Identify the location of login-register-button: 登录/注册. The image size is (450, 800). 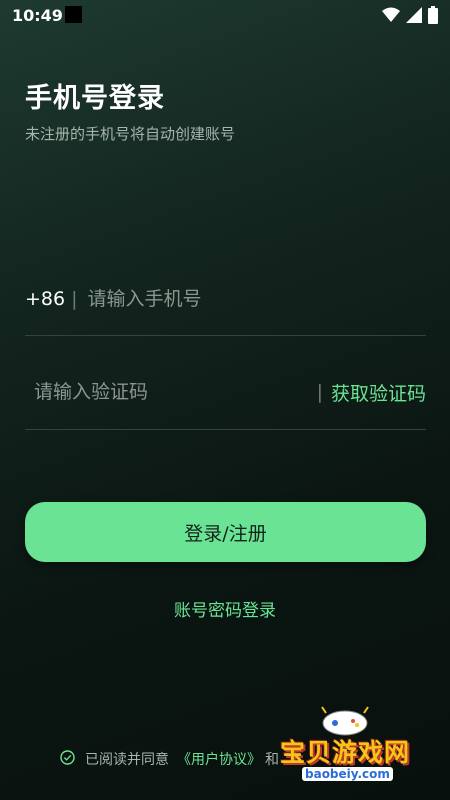
(225, 532).